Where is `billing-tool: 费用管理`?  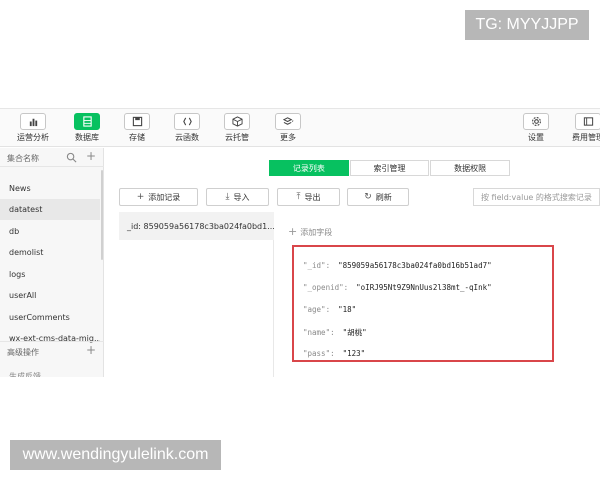 billing-tool: 费用管理 is located at coordinates (581, 129).